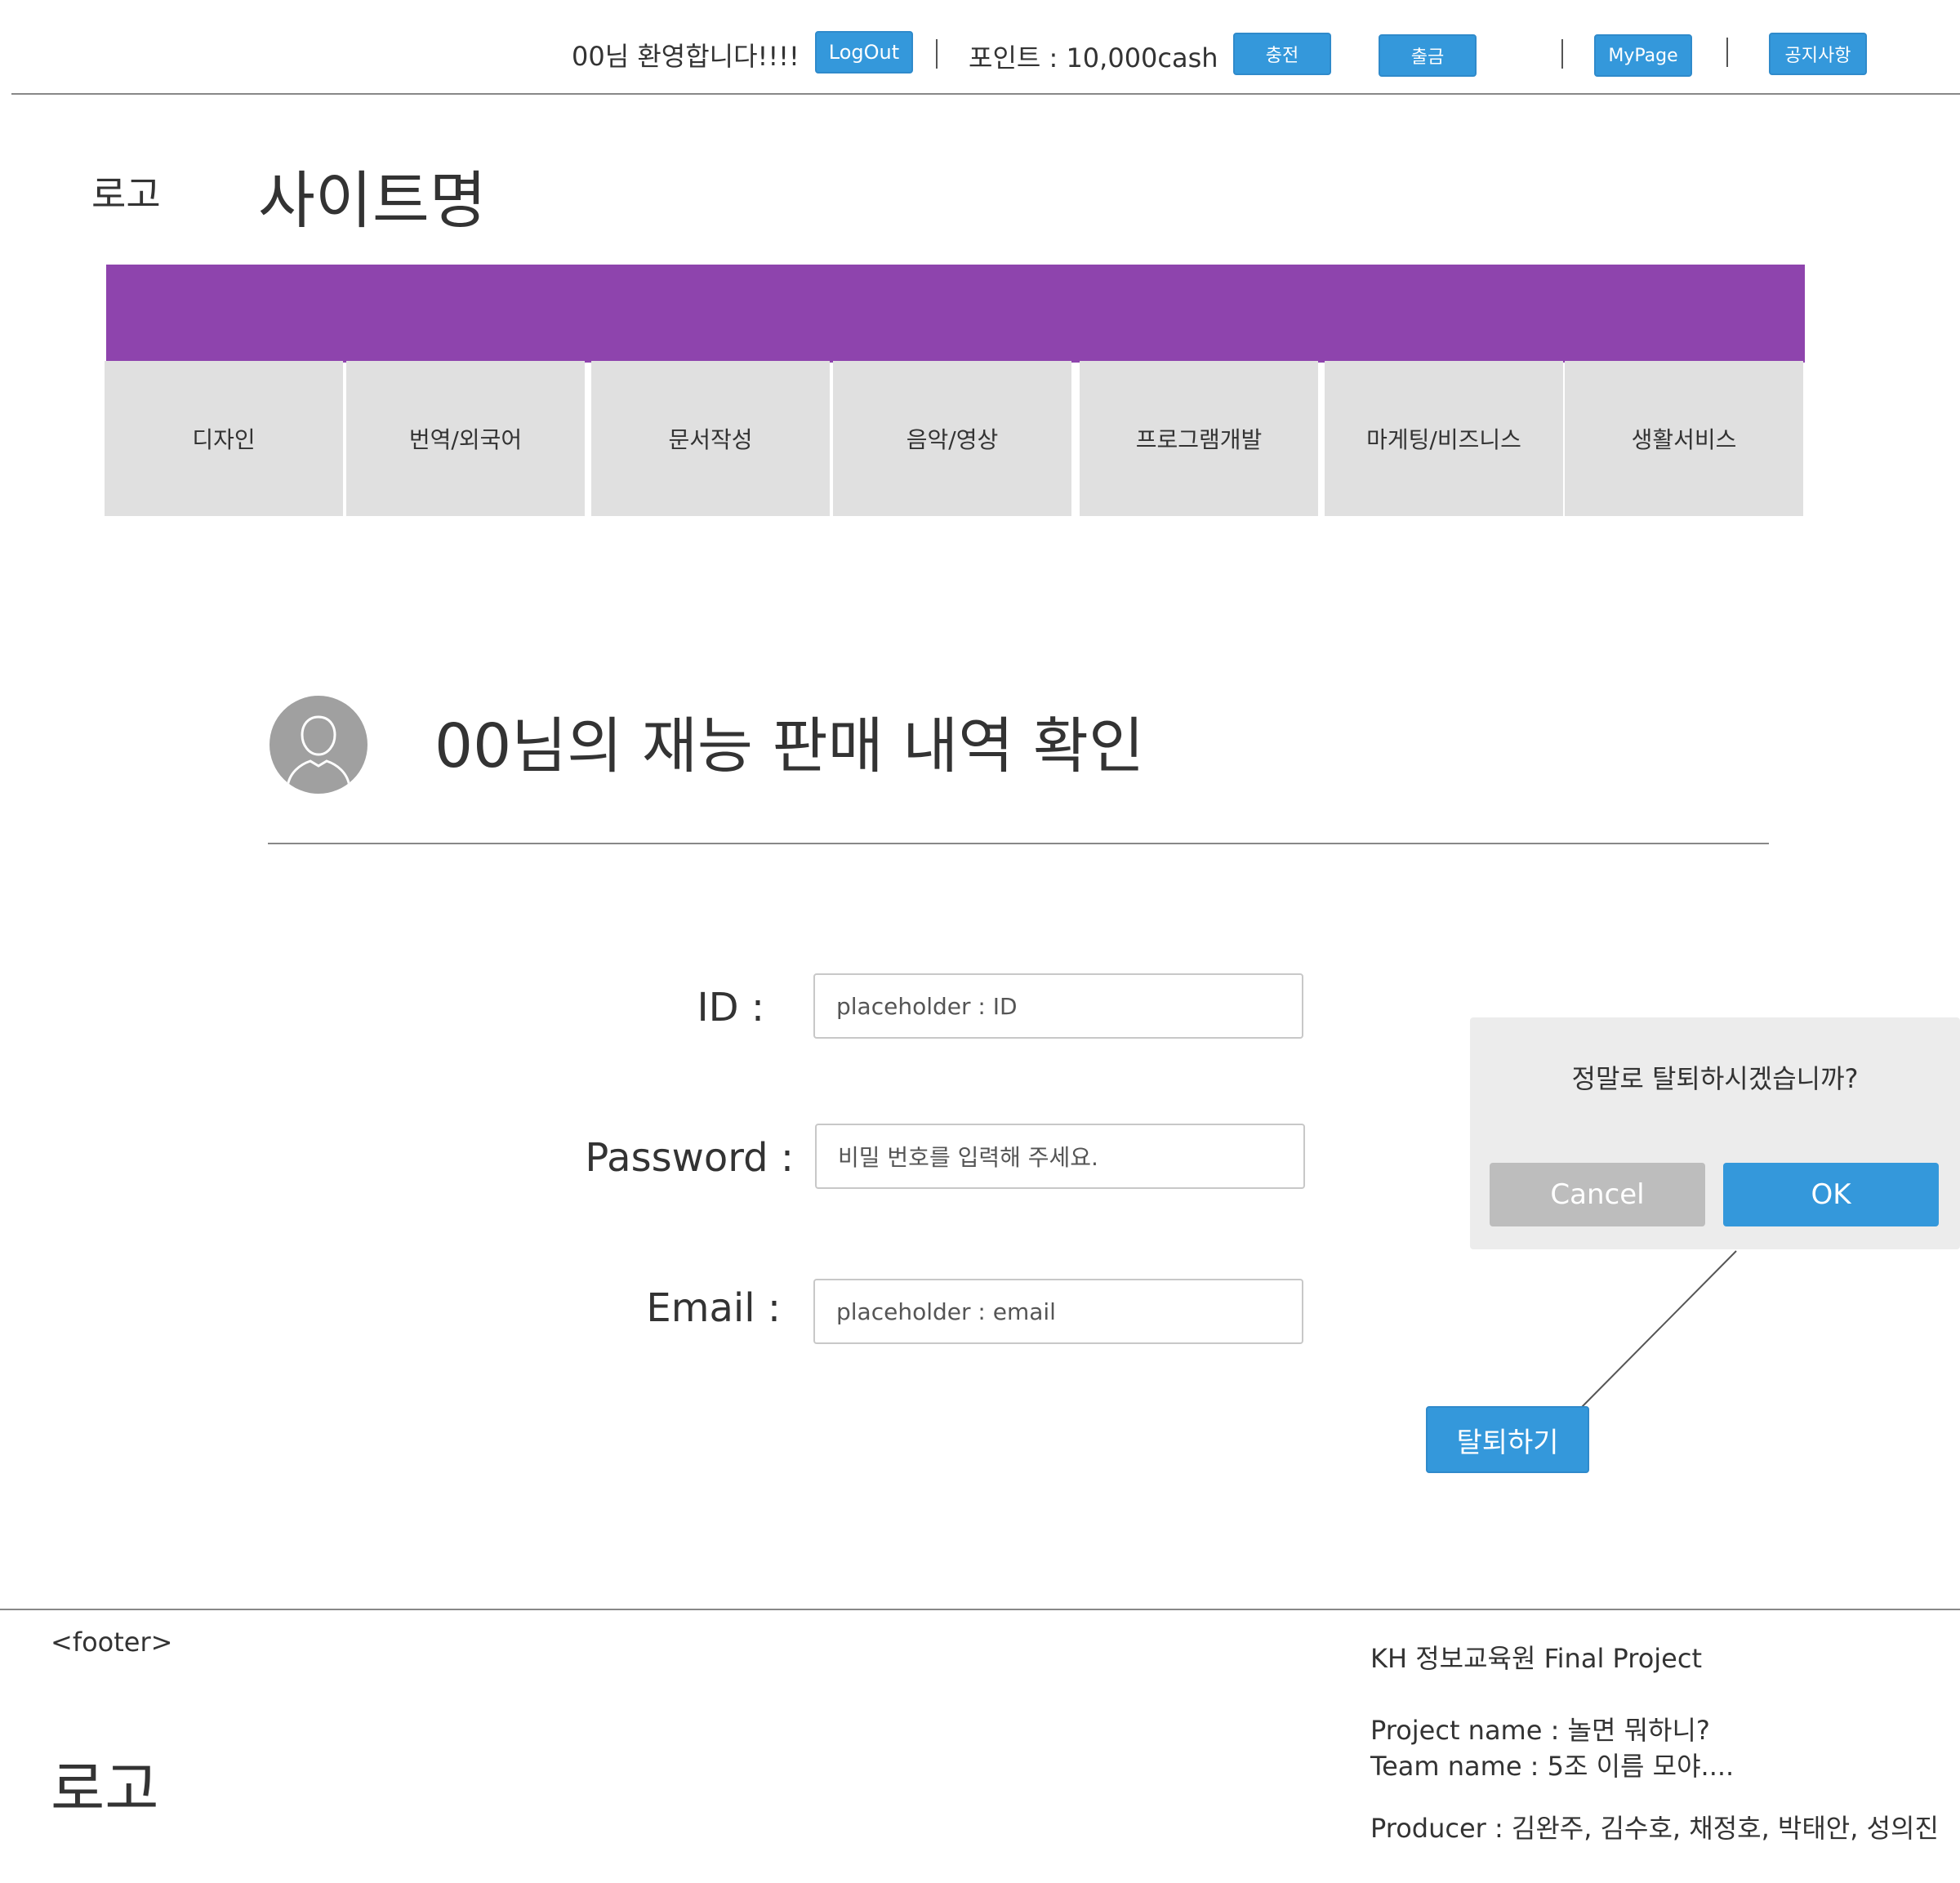 The image size is (1960, 1883). Describe the element at coordinates (686, 57) in the screenshot. I see `welcome-text: 00님 환영합니다!!!!` at that location.